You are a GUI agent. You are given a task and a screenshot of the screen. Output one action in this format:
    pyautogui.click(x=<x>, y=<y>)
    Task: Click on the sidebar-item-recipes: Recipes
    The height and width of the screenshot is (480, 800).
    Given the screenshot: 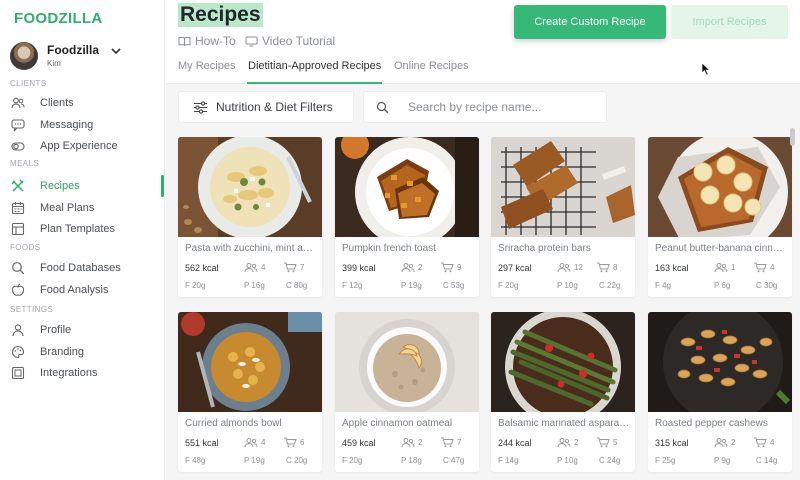 What is the action you would take?
    pyautogui.click(x=85, y=186)
    